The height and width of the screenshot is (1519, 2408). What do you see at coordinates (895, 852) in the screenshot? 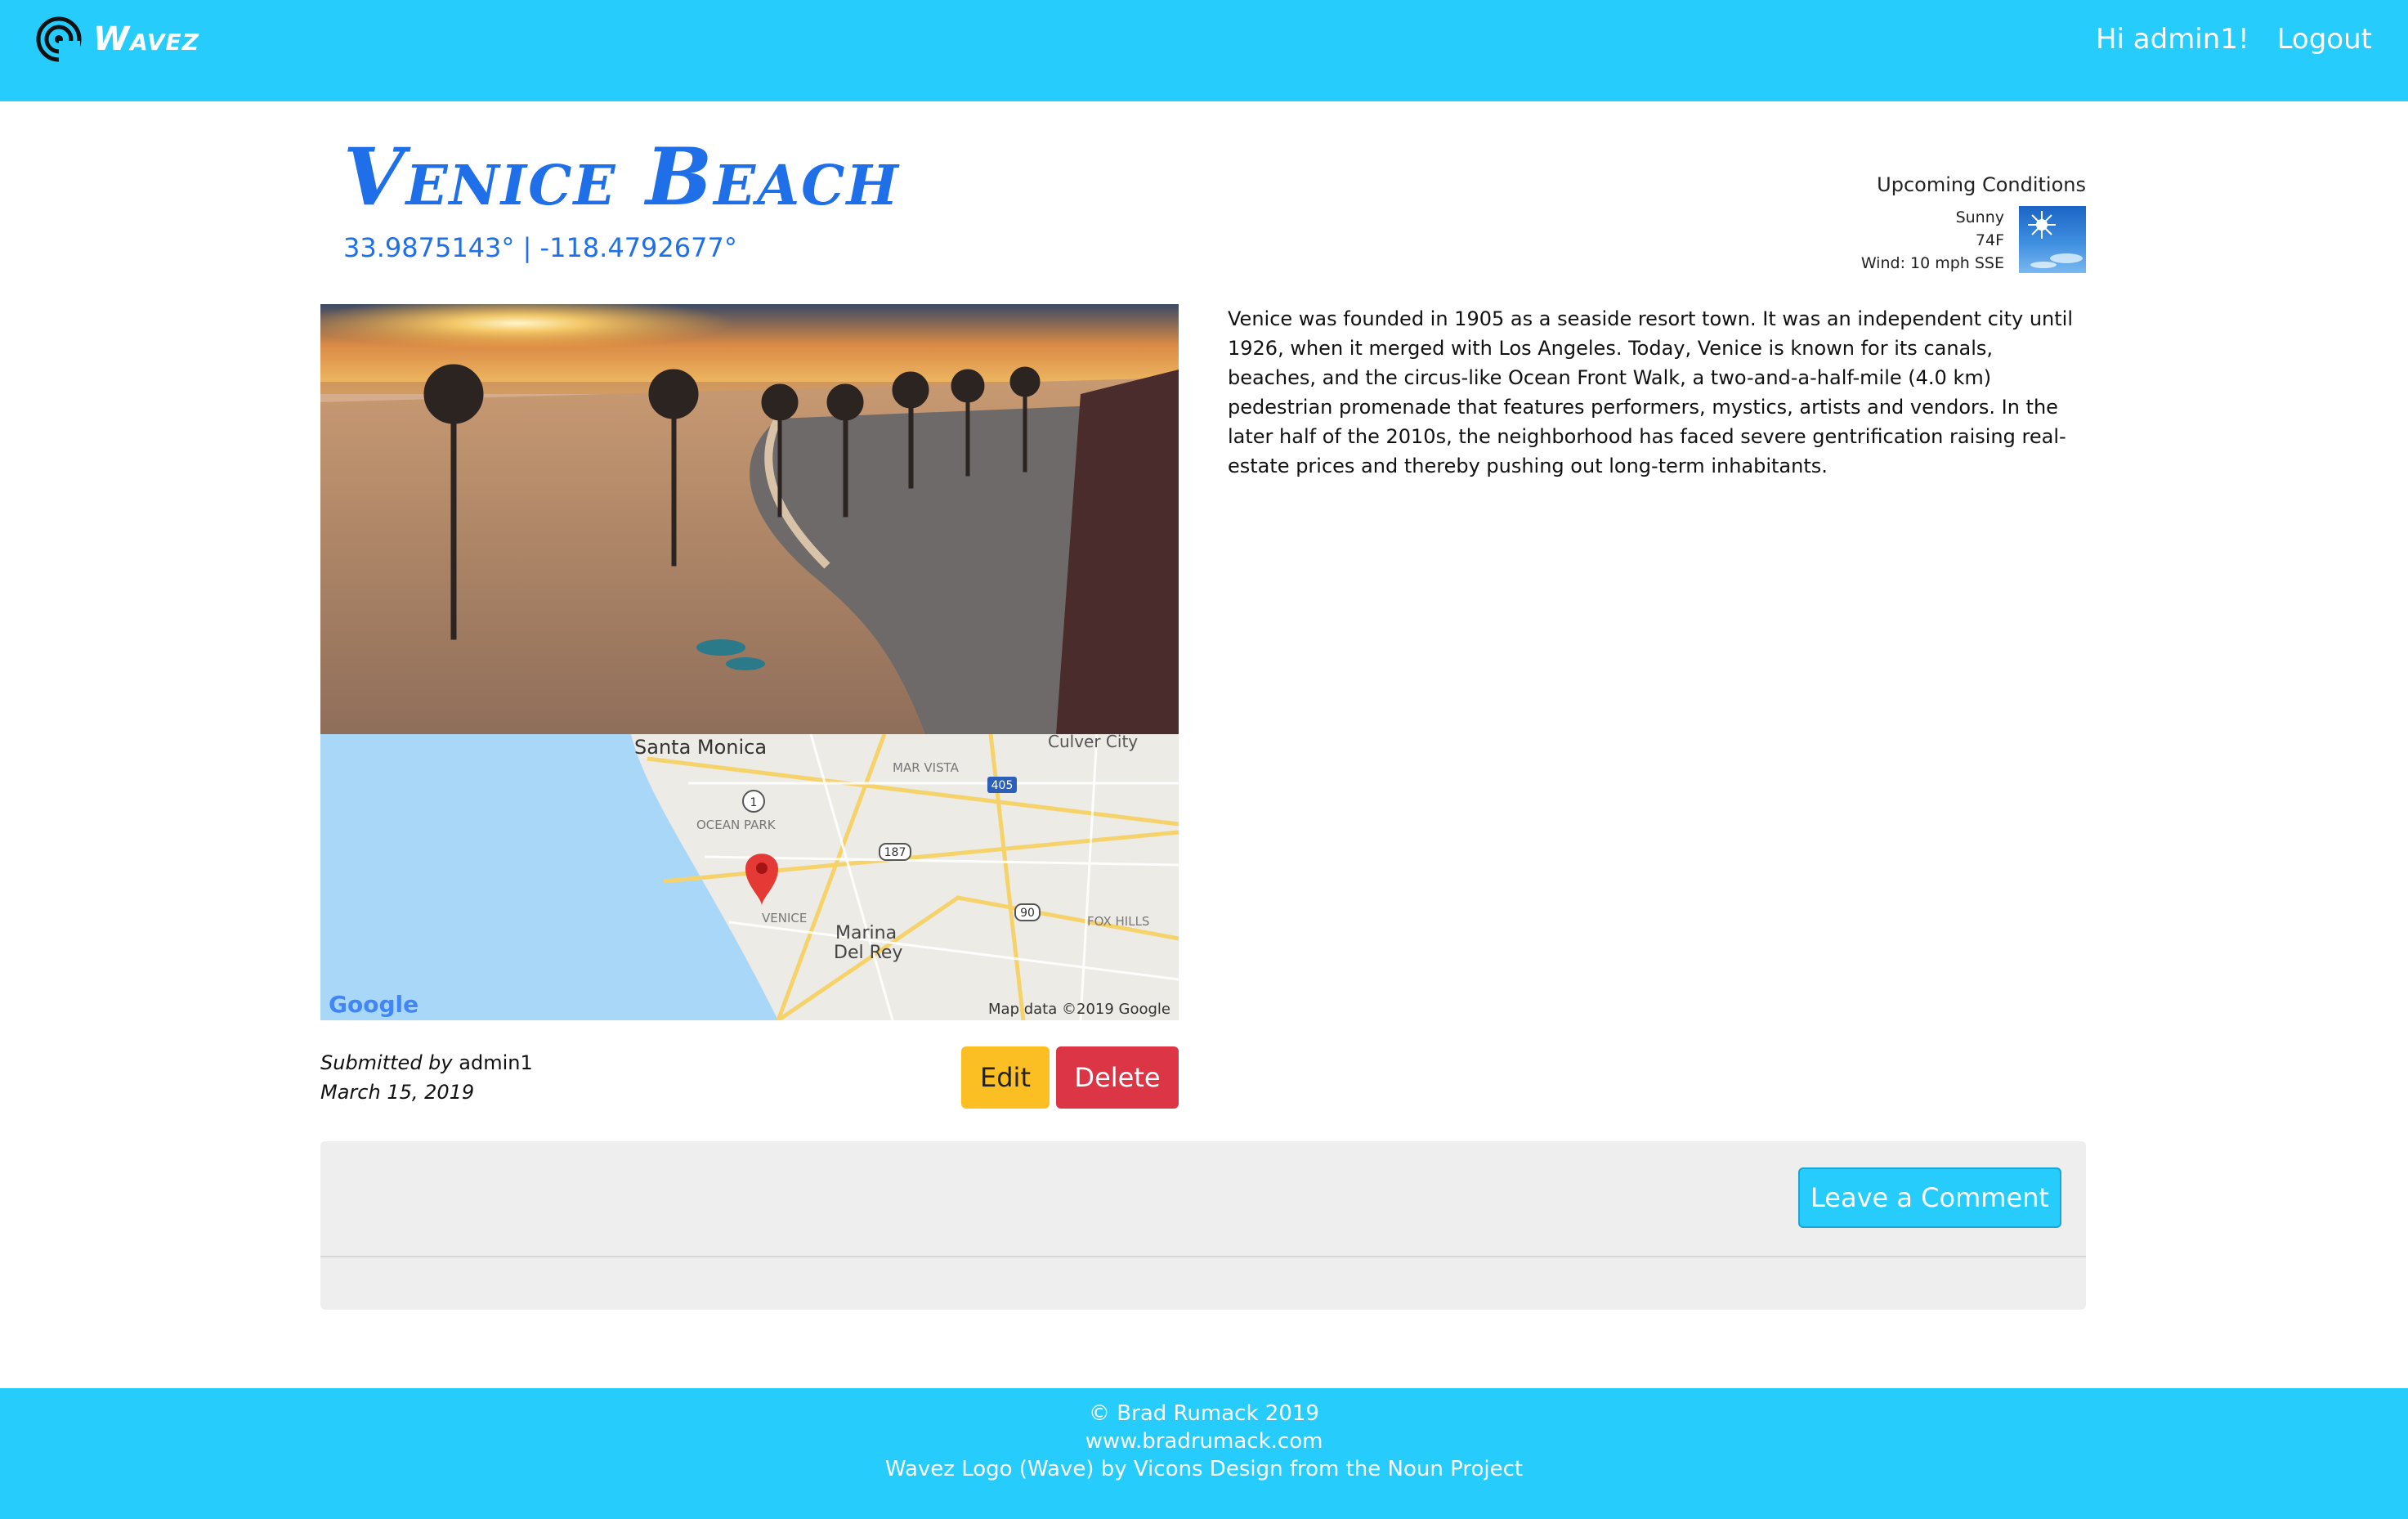
I see `highway-shield: 187` at bounding box center [895, 852].